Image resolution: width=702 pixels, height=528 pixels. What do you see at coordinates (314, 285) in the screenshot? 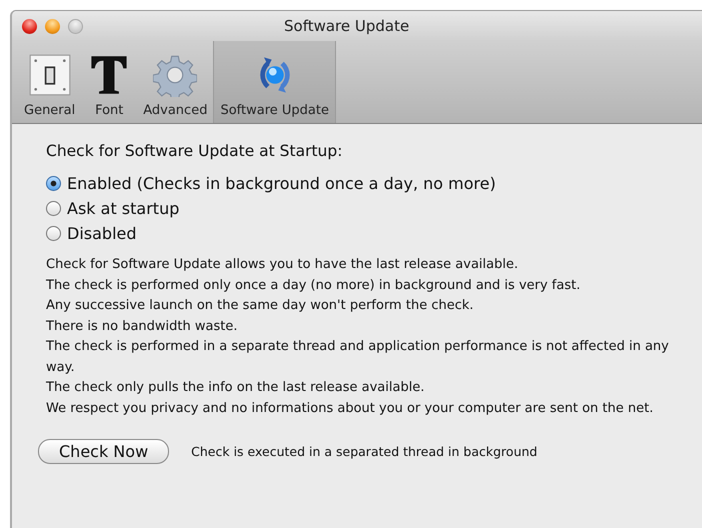
I see `description-text: The check is performed only once a day (no more) in background and is very fast.` at bounding box center [314, 285].